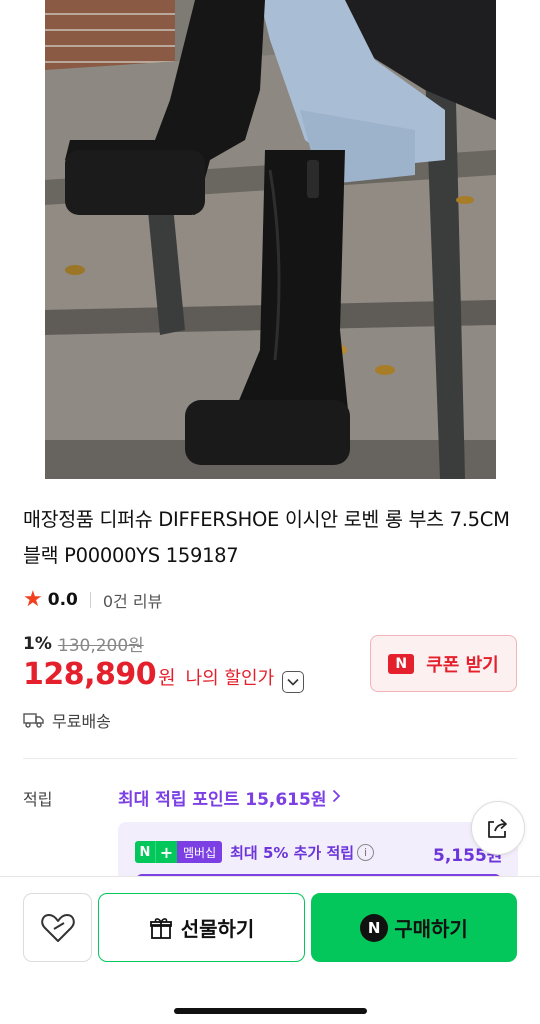 The image size is (540, 1024). Describe the element at coordinates (81, 721) in the screenshot. I see `shipping-label: 무료배송` at that location.